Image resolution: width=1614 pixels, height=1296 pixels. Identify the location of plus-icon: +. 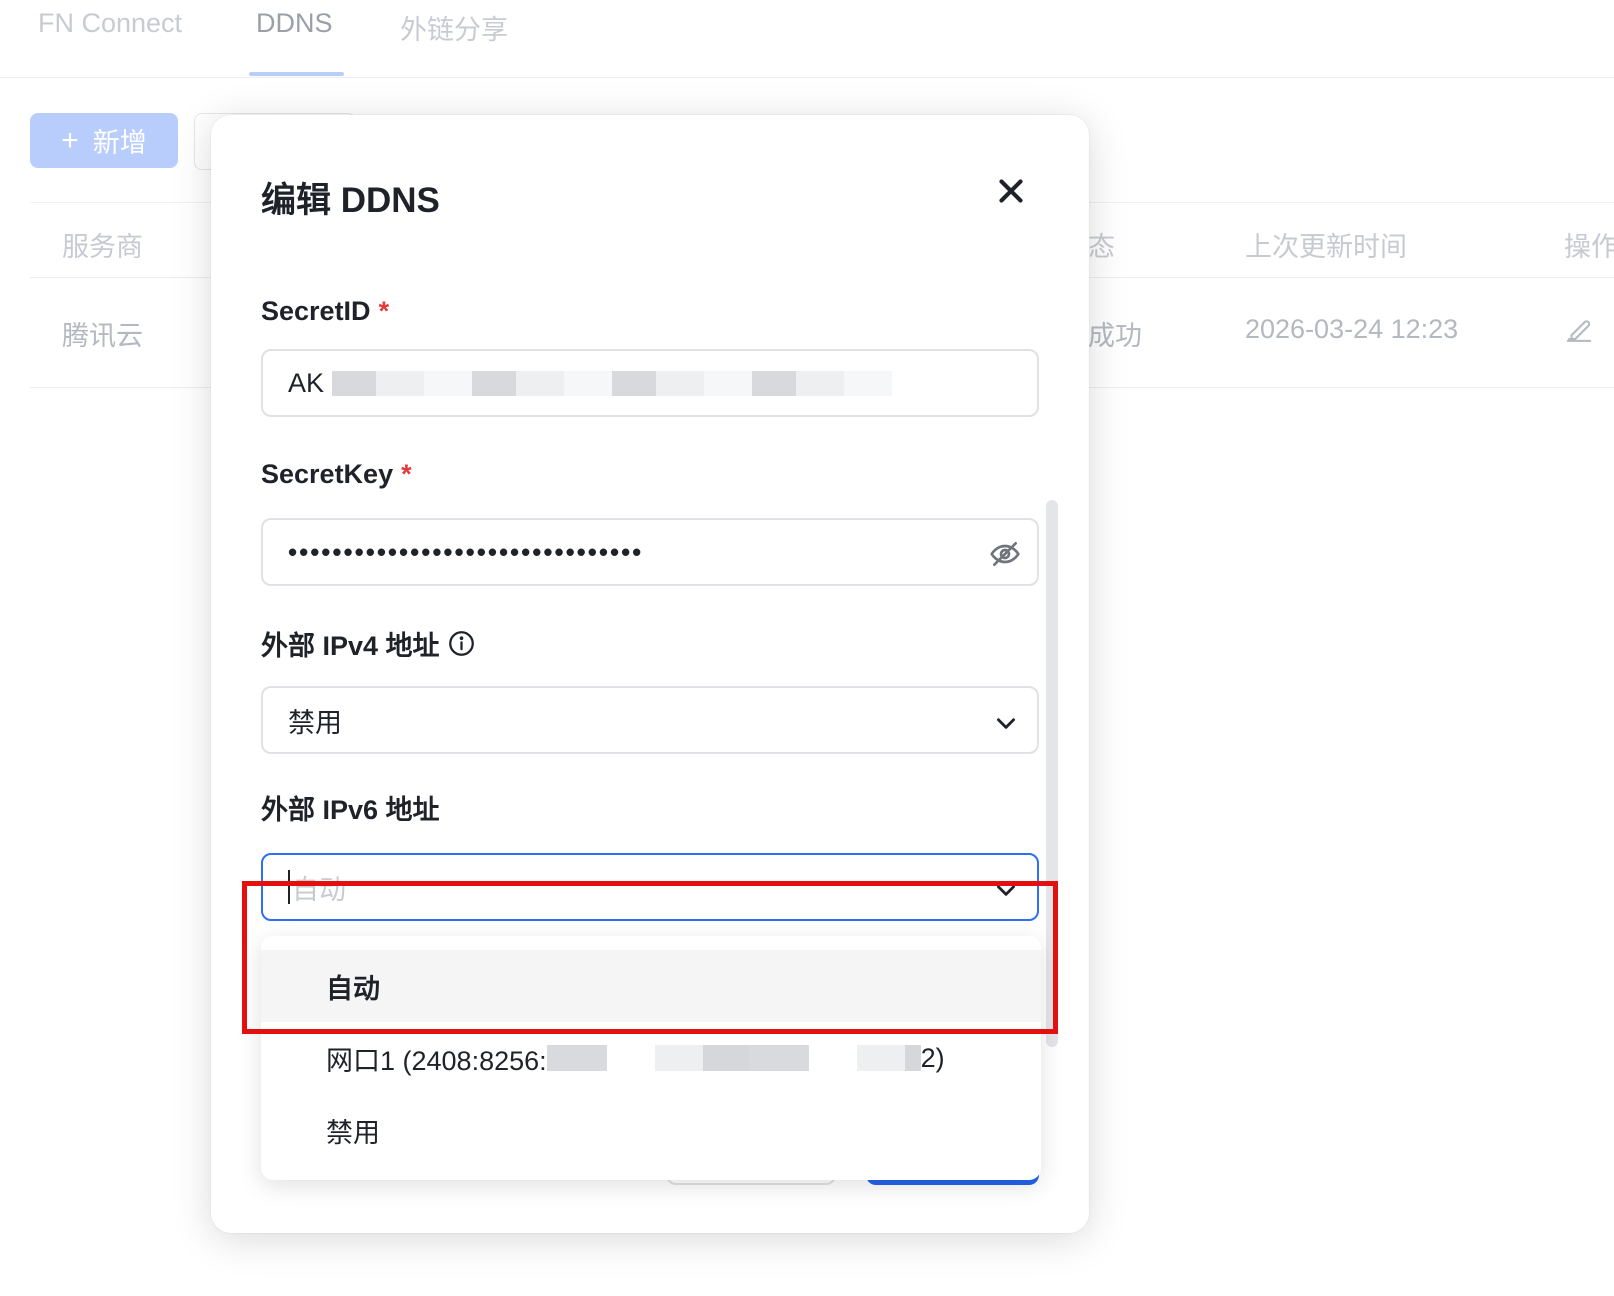
(70, 140).